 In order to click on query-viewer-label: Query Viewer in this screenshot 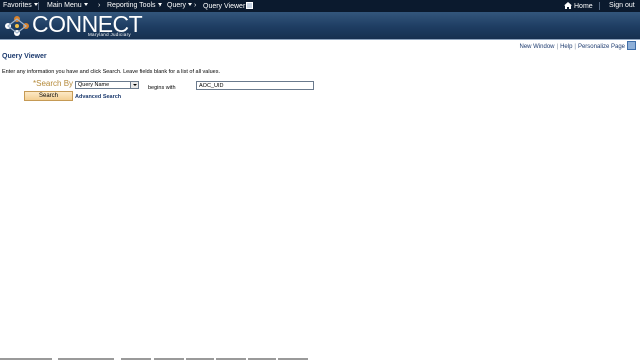, I will do `click(224, 6)`.